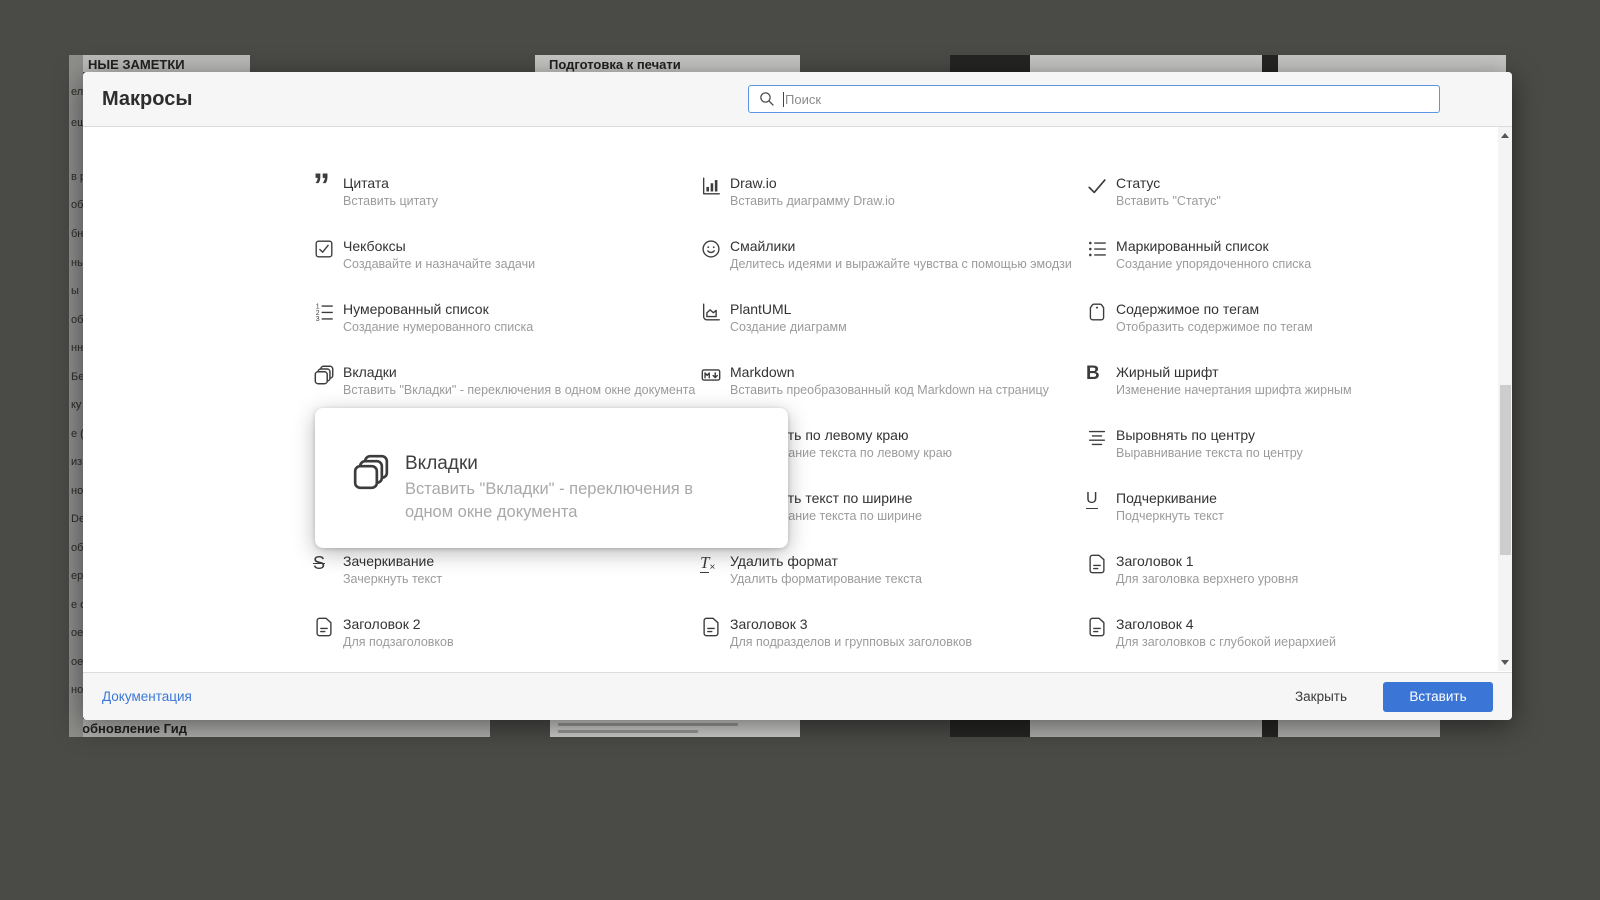 The width and height of the screenshot is (1600, 900). I want to click on macro-item-title: Маркированный список, so click(1192, 246).